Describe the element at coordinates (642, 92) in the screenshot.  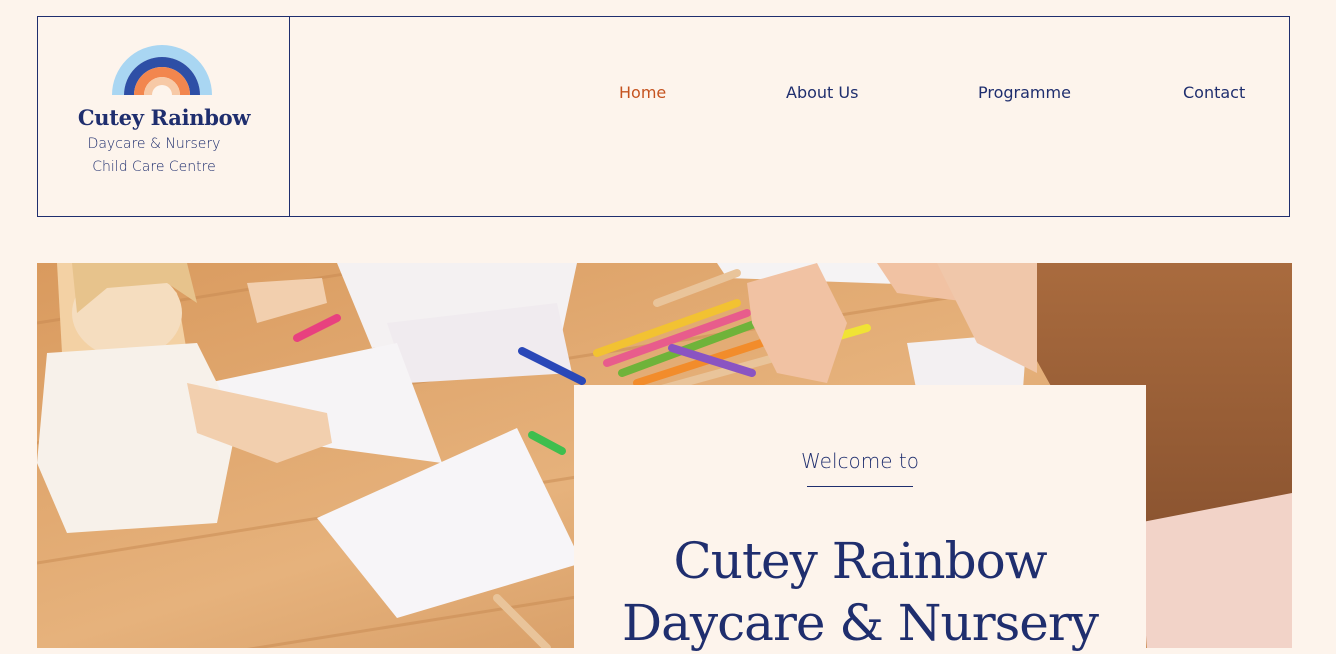
I see `nav-home: Home` at that location.